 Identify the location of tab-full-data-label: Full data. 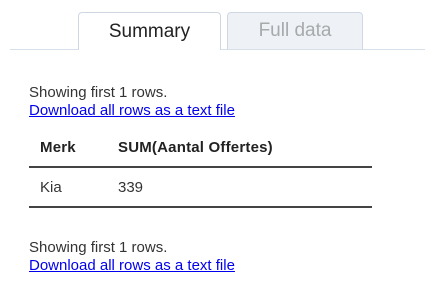
(295, 30).